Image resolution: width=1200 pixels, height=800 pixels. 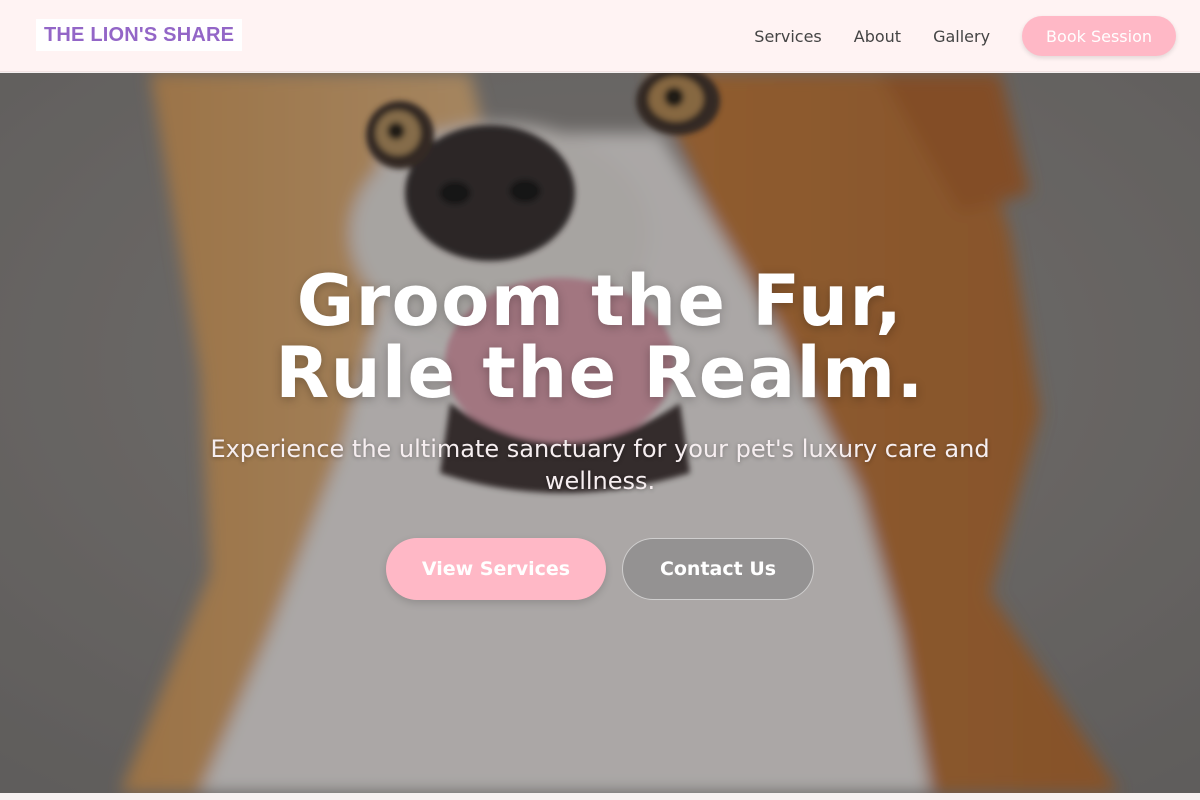 What do you see at coordinates (496, 569) in the screenshot?
I see `view-services-button: View Services` at bounding box center [496, 569].